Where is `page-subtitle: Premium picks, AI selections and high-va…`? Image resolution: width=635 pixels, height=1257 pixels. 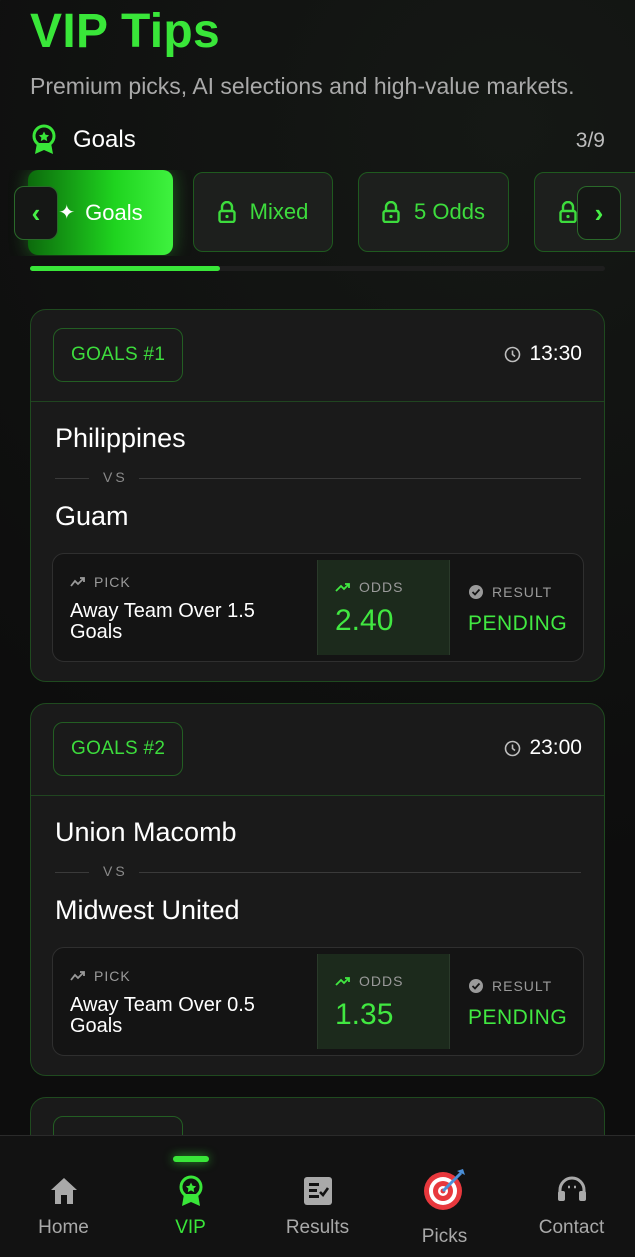 page-subtitle: Premium picks, AI selections and high-va… is located at coordinates (302, 86).